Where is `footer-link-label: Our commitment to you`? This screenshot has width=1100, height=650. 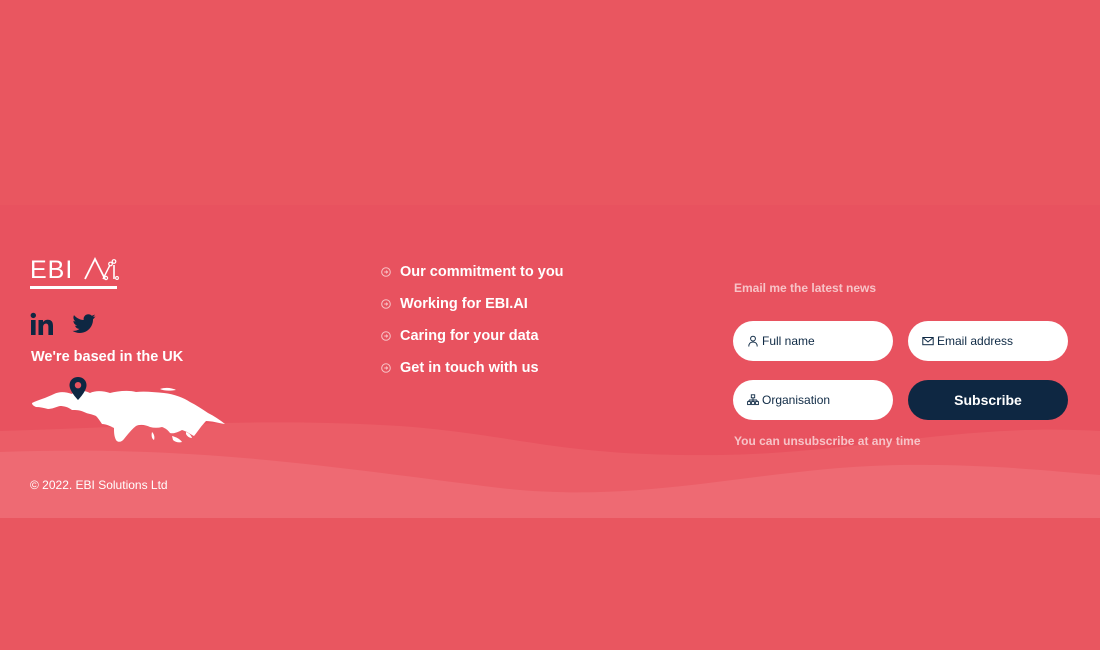 footer-link-label: Our commitment to you is located at coordinates (482, 272).